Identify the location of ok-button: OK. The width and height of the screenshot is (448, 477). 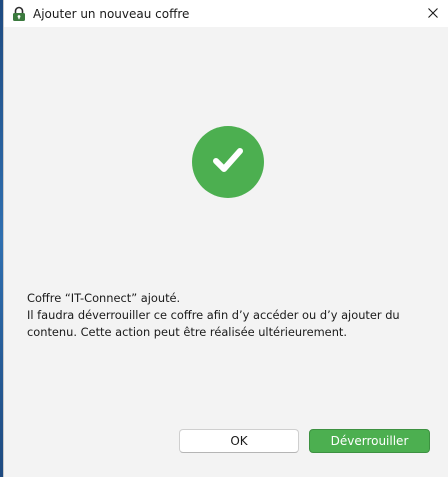
(239, 441).